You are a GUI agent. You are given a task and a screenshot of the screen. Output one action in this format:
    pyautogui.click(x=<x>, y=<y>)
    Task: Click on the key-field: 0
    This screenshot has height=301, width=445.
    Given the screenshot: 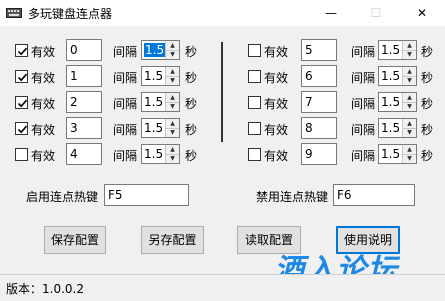 What is the action you would take?
    pyautogui.click(x=84, y=50)
    